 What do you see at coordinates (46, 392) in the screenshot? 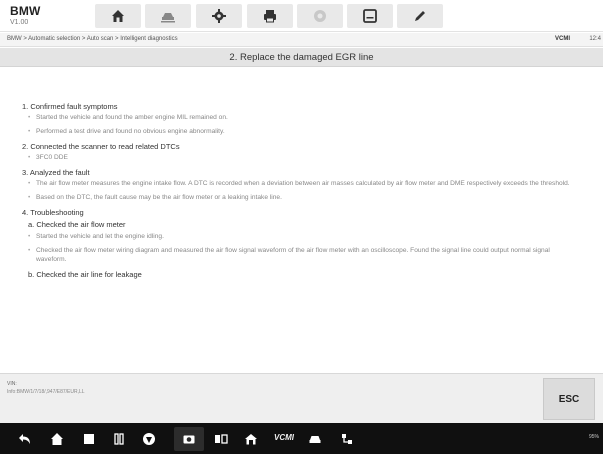
I see `vehicle-info: Info:BMW/1/7/18/,947/E87/EUR,LL` at bounding box center [46, 392].